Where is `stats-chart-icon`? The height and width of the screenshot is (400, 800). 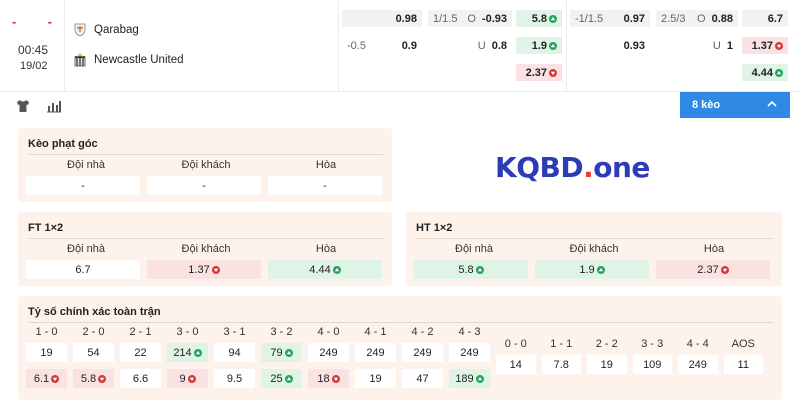
stats-chart-icon is located at coordinates (54, 108).